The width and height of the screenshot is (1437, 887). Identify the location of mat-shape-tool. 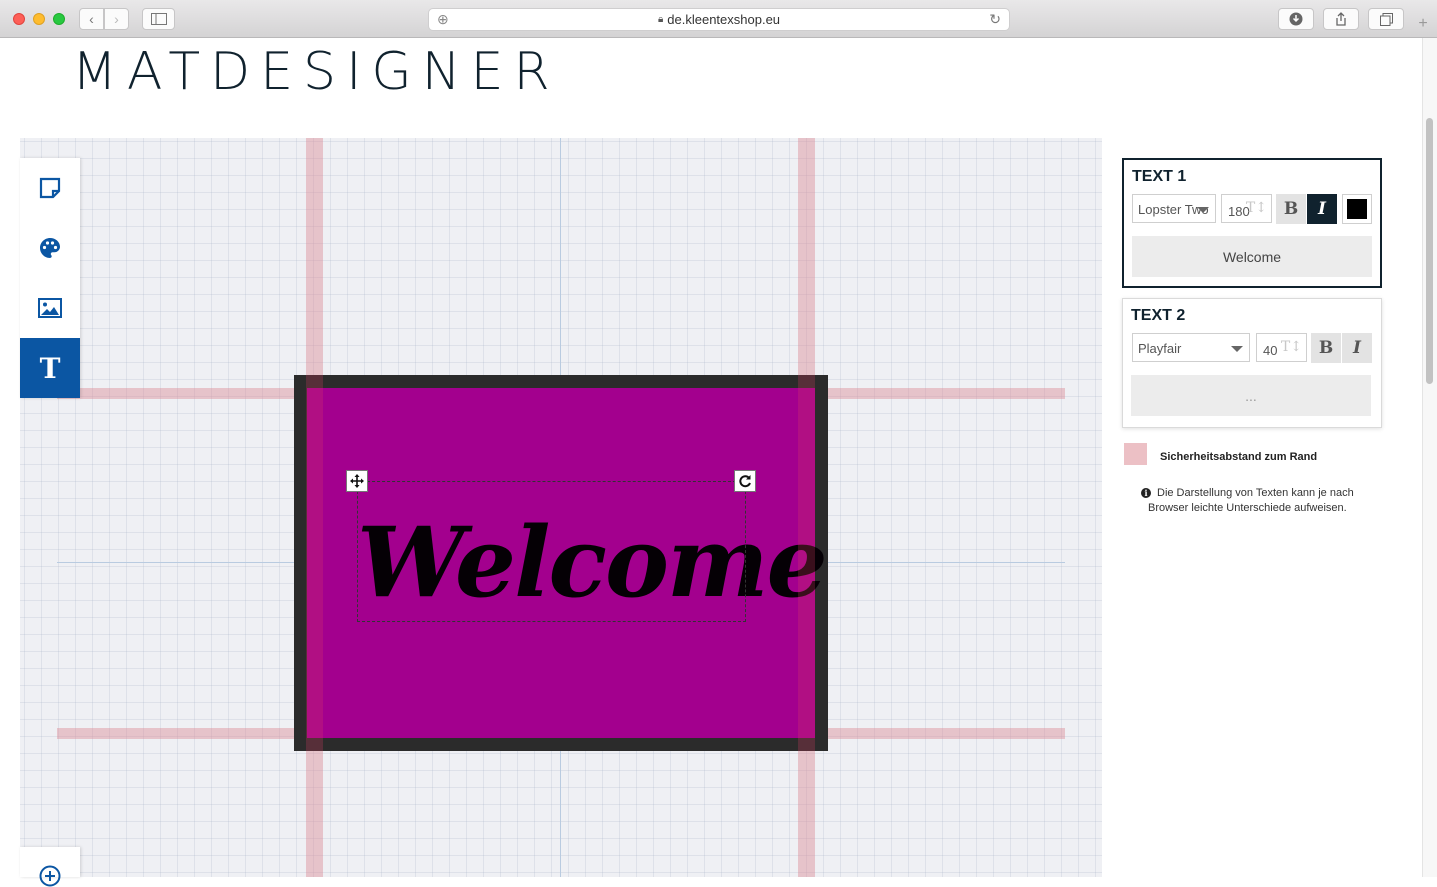
(50, 188).